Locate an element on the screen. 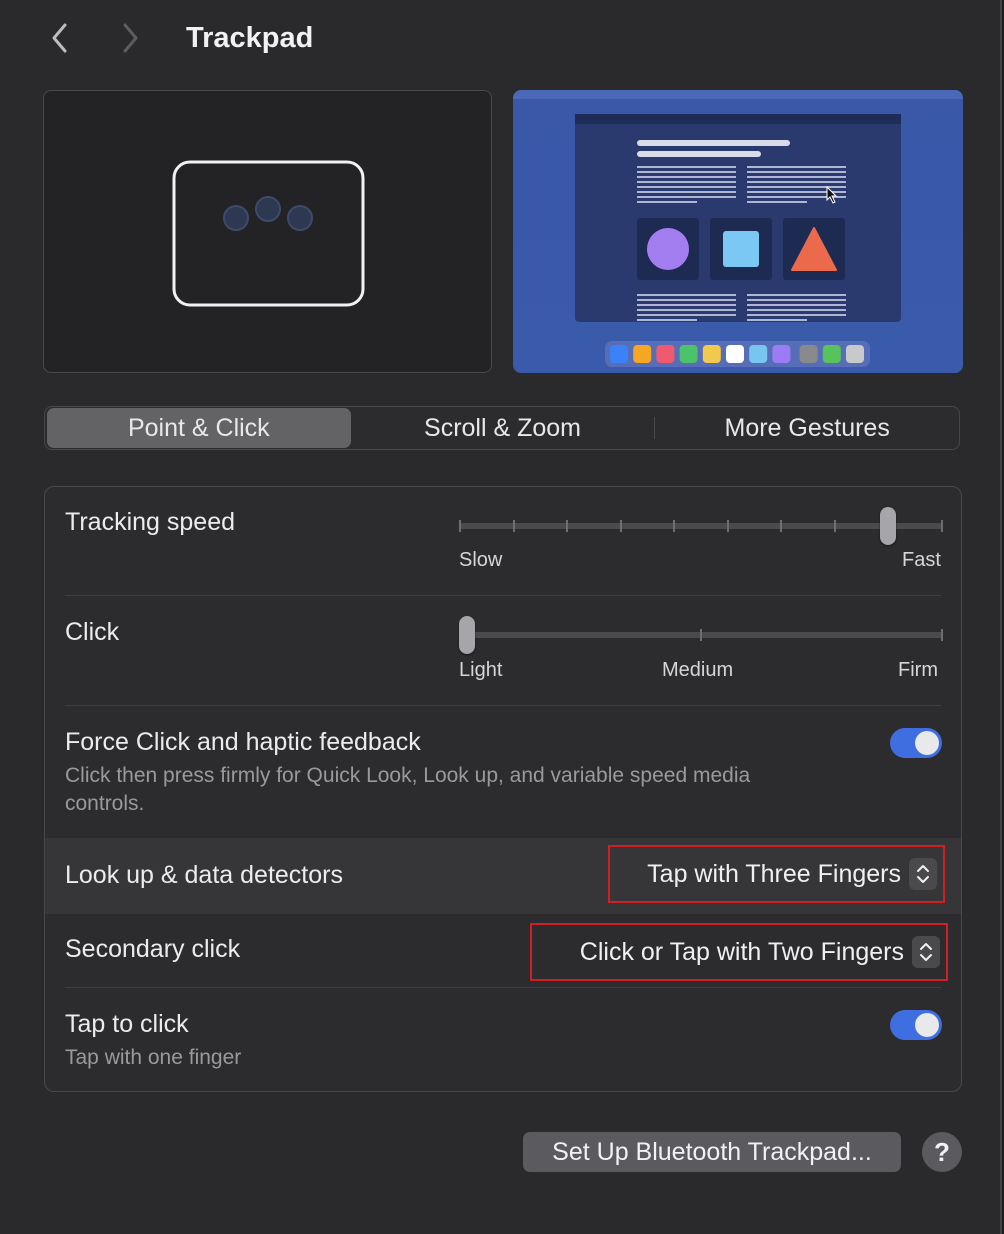  gesture-preview is located at coordinates (267, 231).